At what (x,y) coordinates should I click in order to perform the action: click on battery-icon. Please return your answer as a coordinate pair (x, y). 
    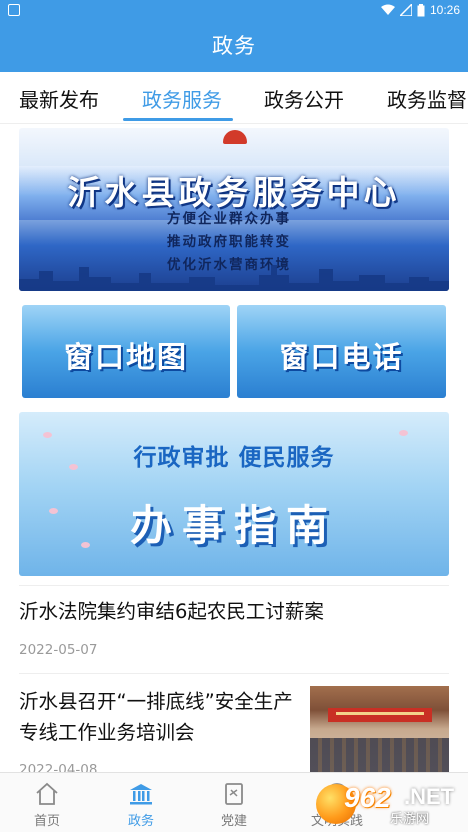
    Looking at the image, I should click on (421, 9).